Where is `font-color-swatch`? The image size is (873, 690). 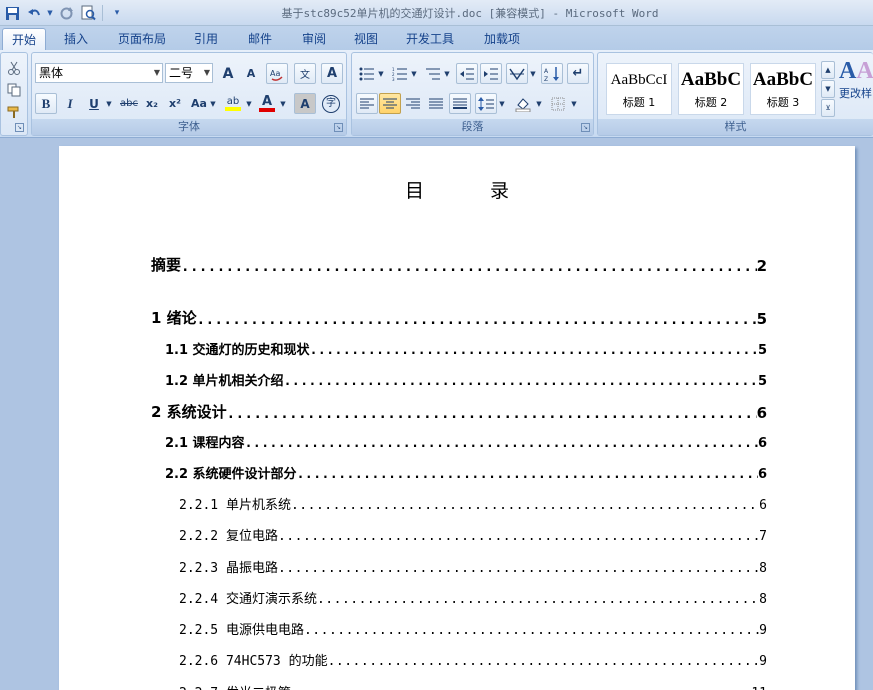 font-color-swatch is located at coordinates (267, 109).